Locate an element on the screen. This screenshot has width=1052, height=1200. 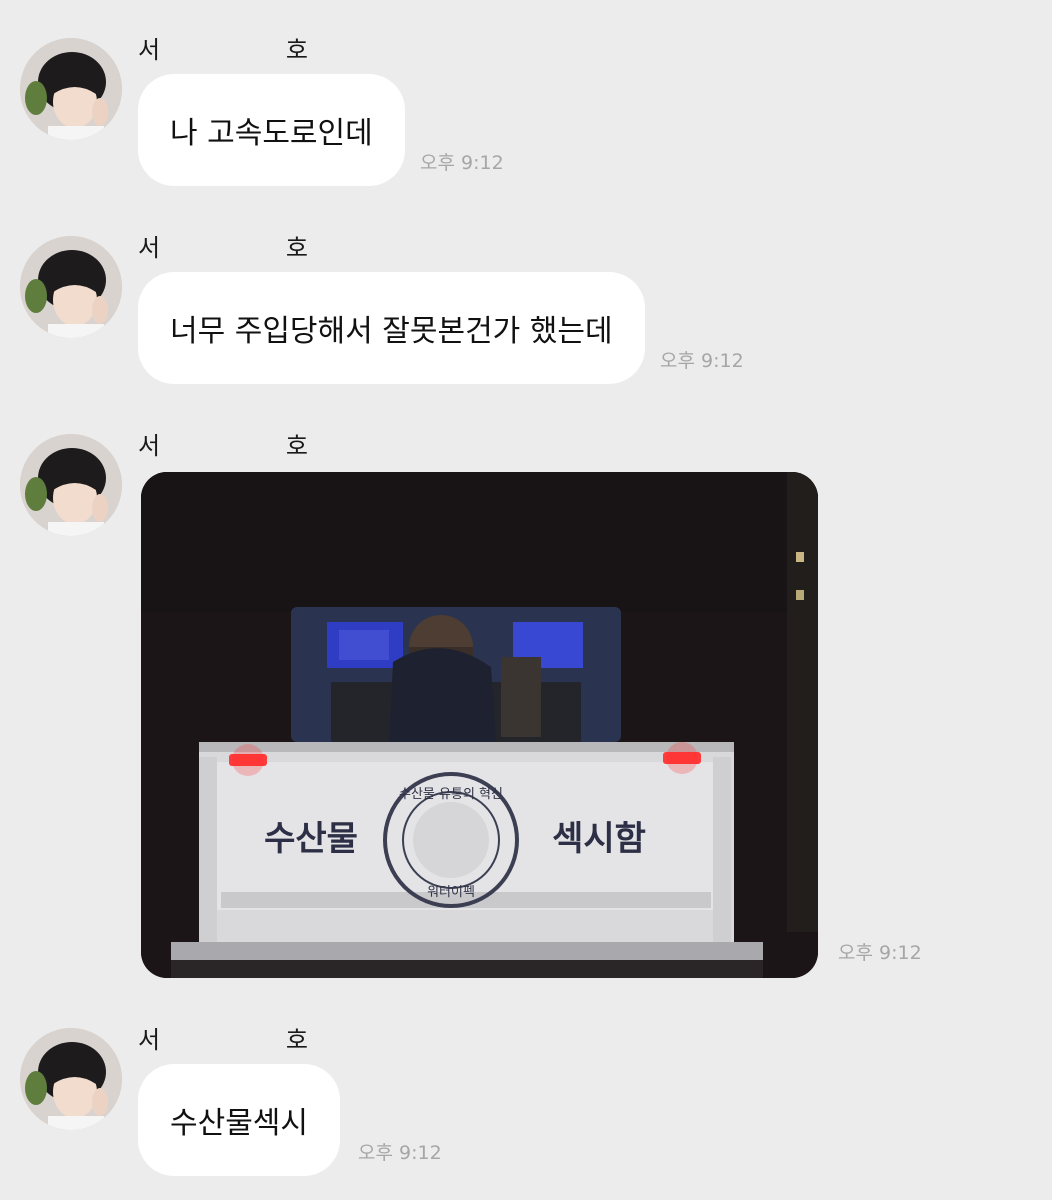
message-bubble: 수산물섹시 is located at coordinates (239, 1120).